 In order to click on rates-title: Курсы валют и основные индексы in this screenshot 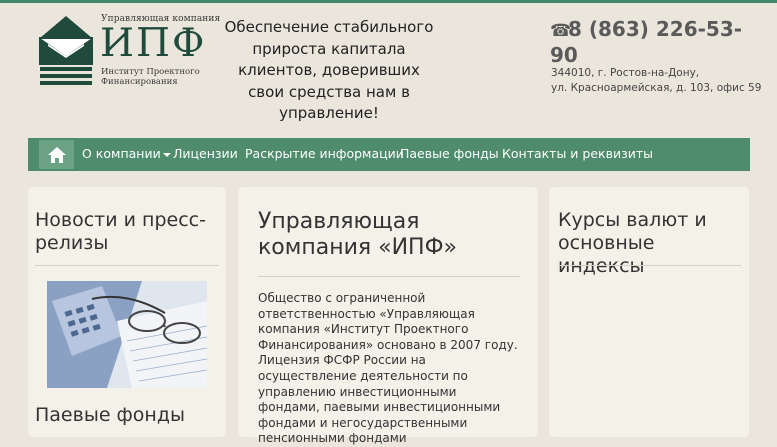, I will do `click(632, 243)`.